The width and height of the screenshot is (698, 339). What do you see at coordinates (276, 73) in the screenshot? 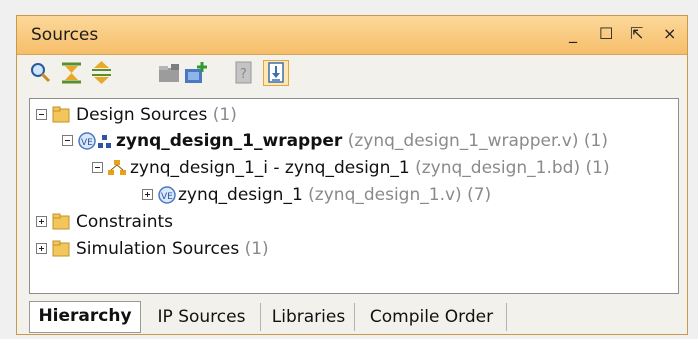
I see `update-icon` at bounding box center [276, 73].